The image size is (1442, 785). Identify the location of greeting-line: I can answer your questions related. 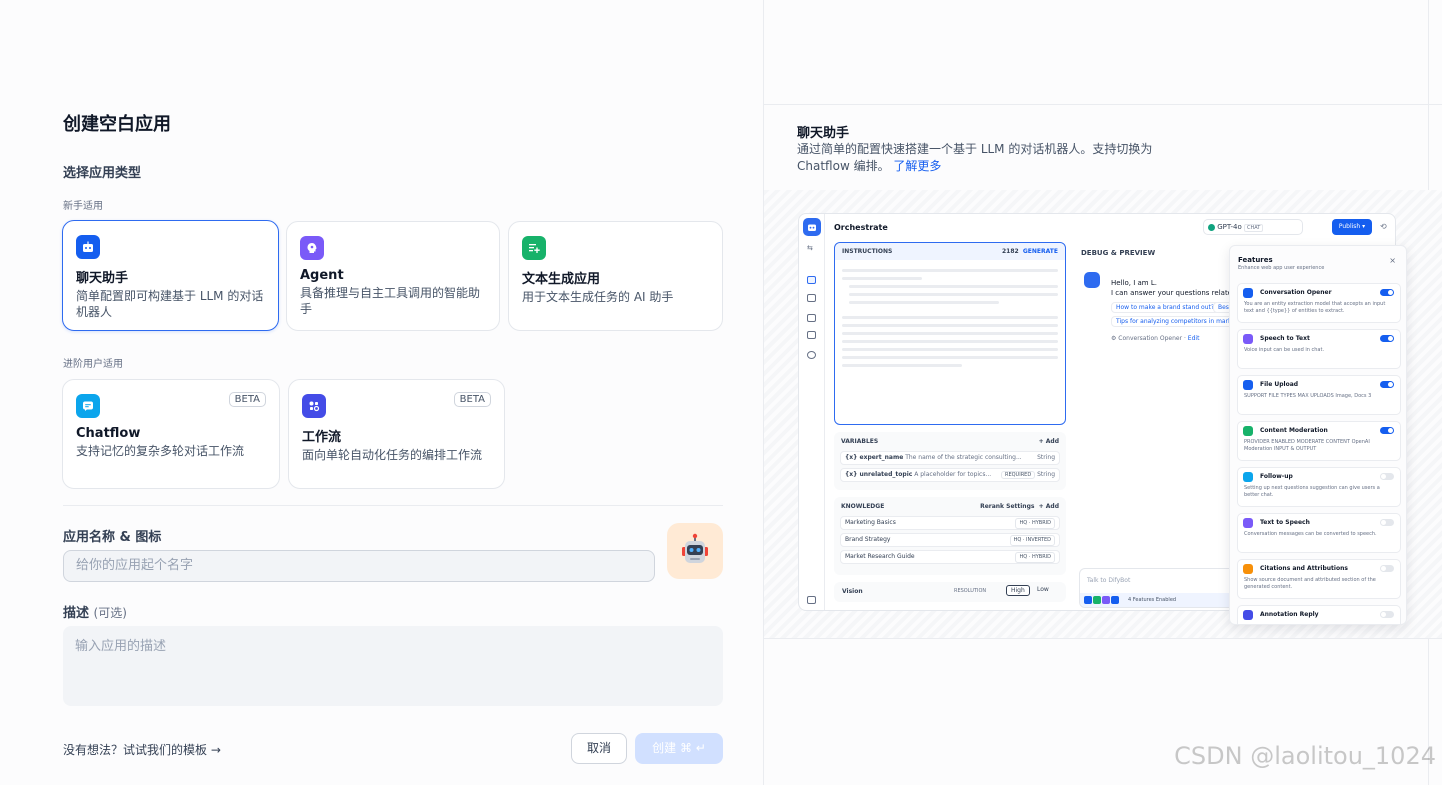
(1174, 293).